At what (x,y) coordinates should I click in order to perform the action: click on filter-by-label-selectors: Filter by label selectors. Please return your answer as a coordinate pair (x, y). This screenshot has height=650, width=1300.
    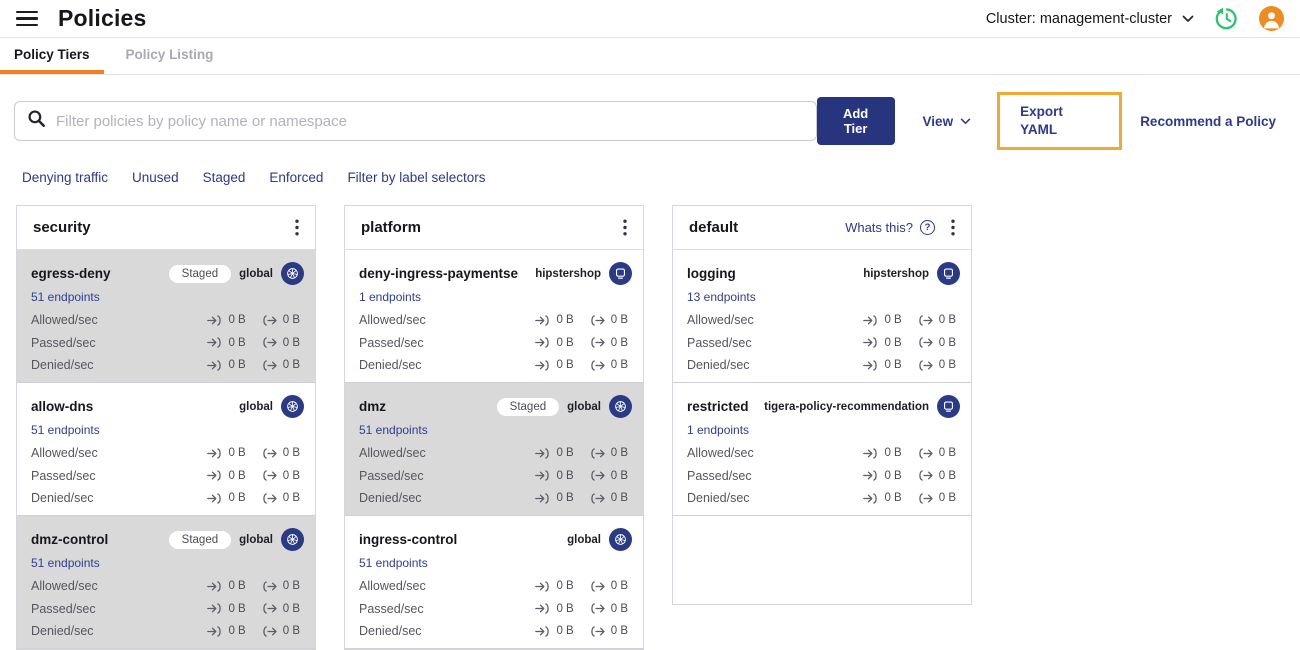
    Looking at the image, I should click on (416, 177).